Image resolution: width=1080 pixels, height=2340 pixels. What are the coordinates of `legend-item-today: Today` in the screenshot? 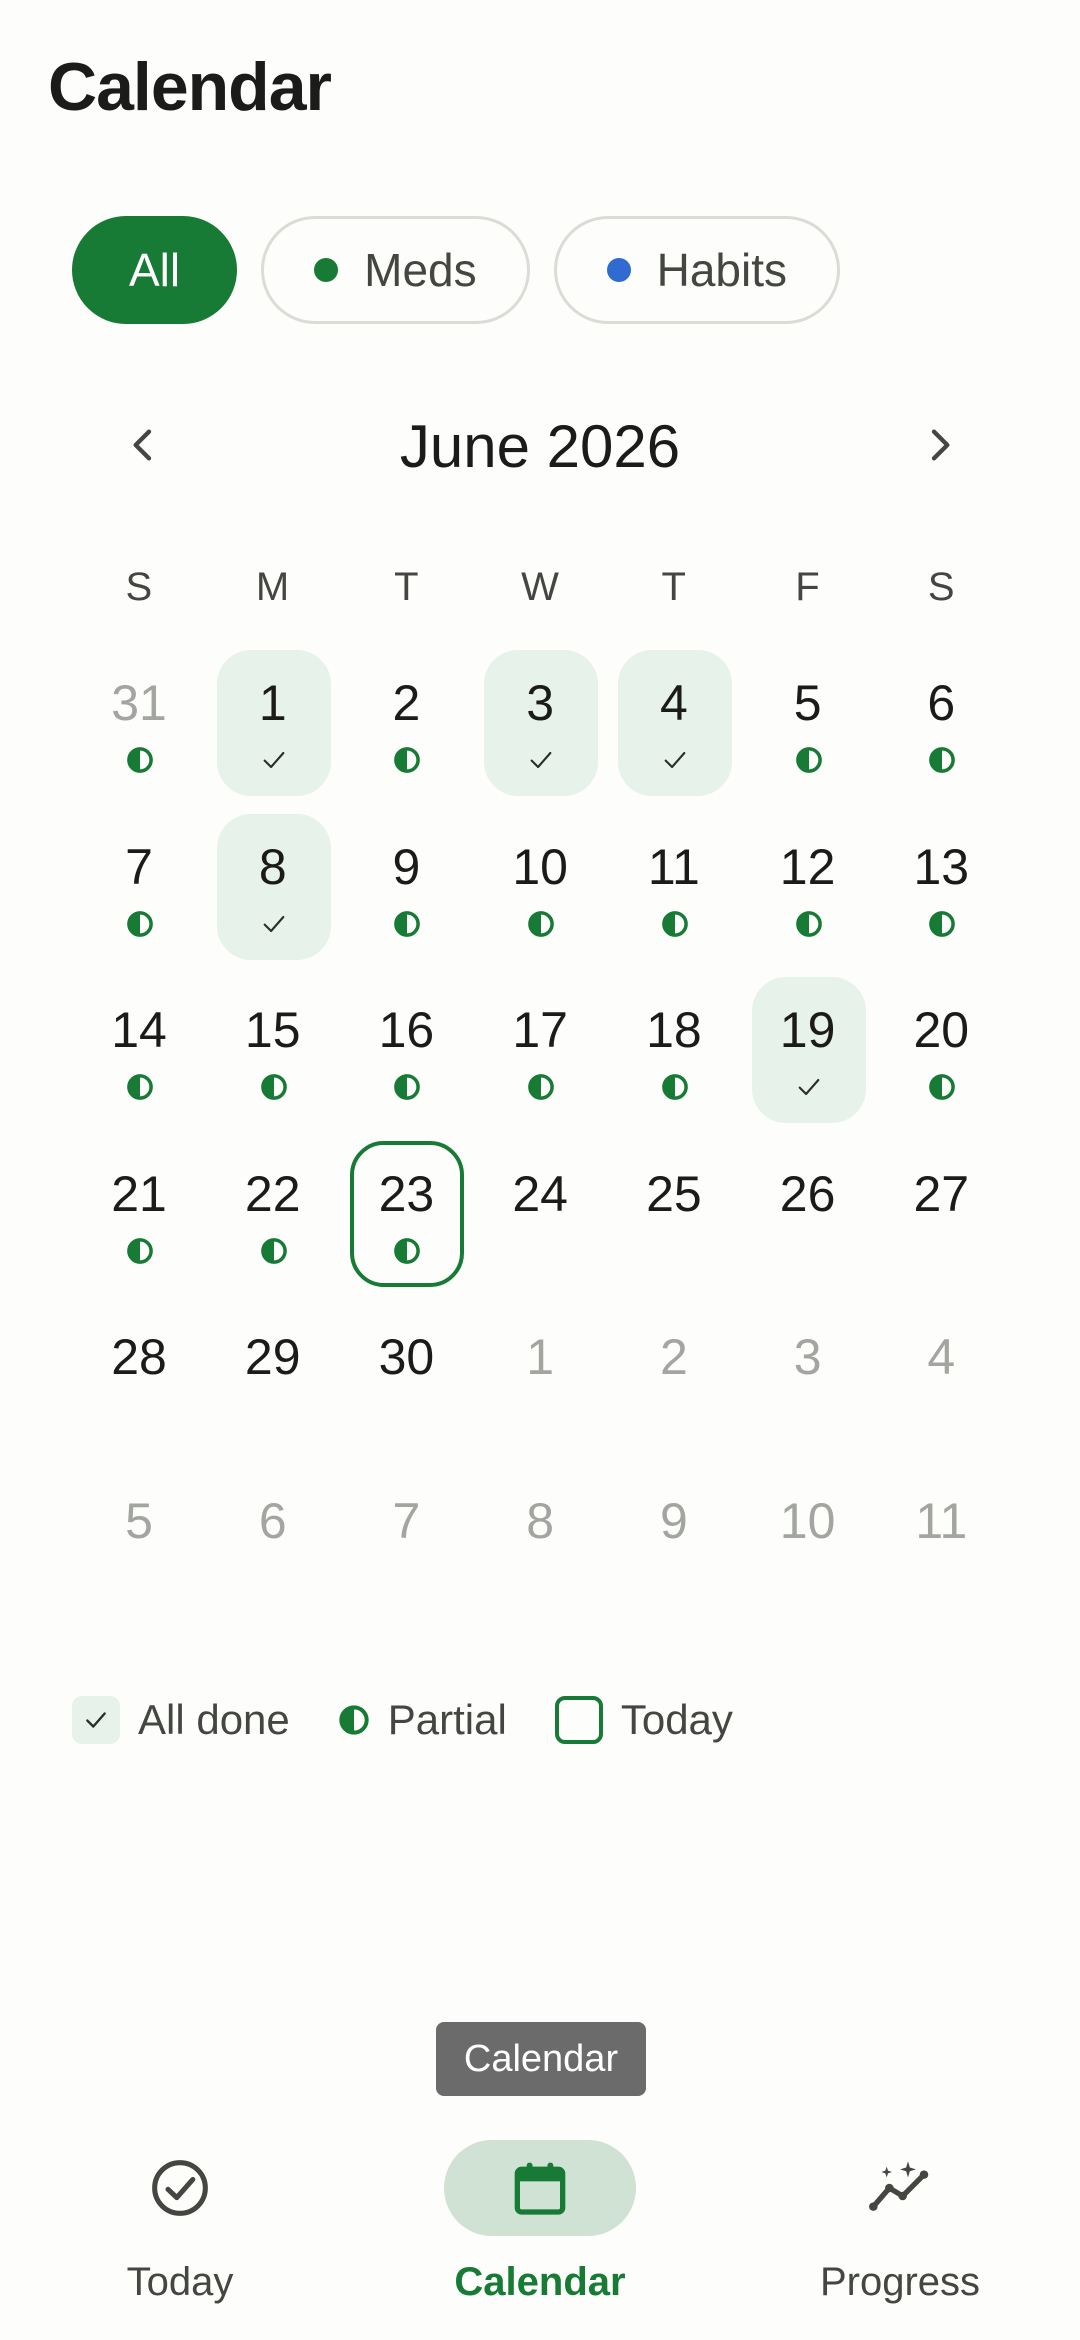 It's located at (643, 1720).